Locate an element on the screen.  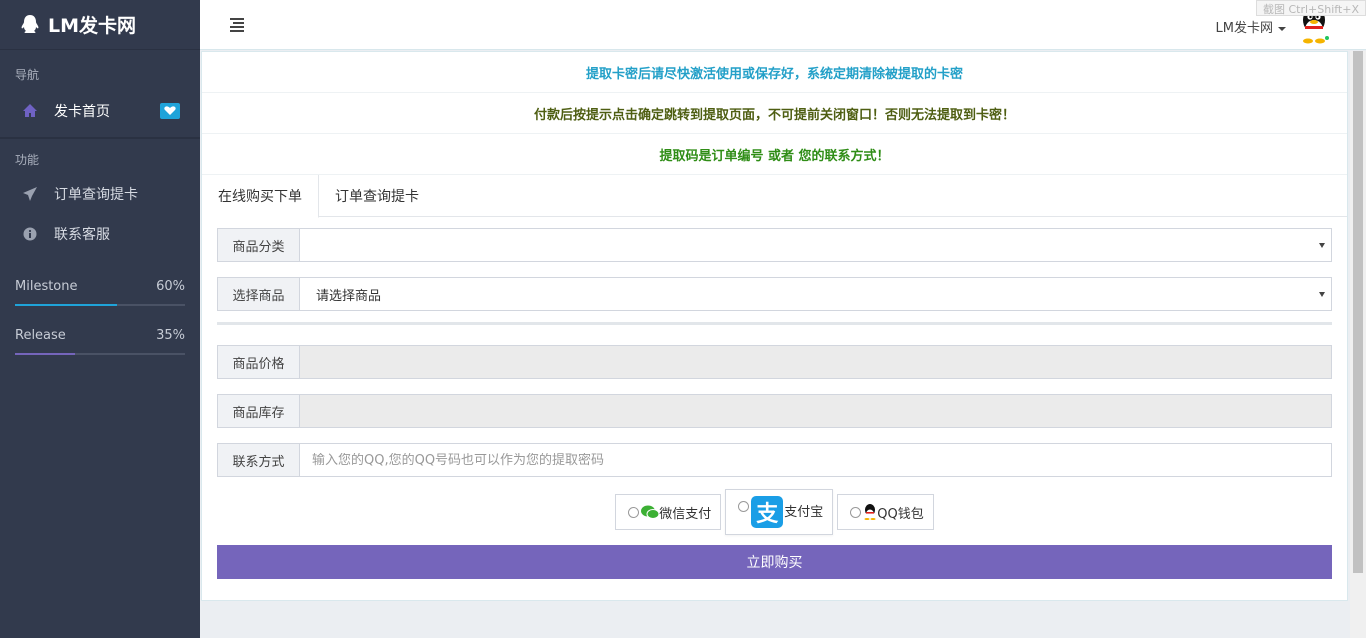
sidebar-divider is located at coordinates (100, 138).